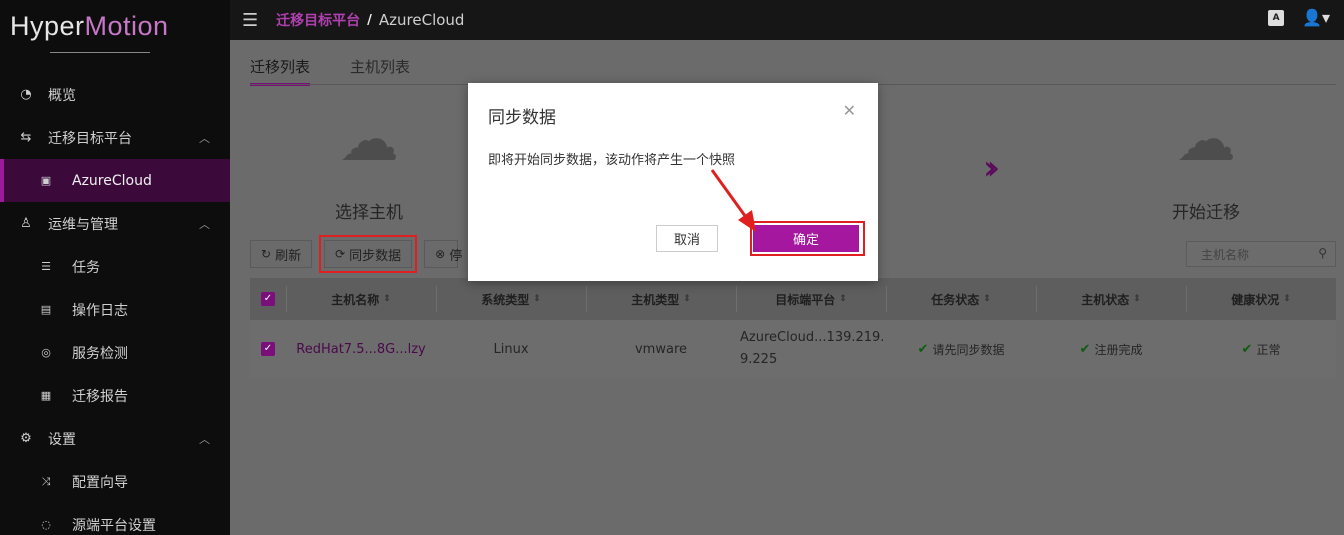 This screenshot has height=535, width=1344. Describe the element at coordinates (100, 310) in the screenshot. I see `sidebar-item-label: 操作日志` at that location.